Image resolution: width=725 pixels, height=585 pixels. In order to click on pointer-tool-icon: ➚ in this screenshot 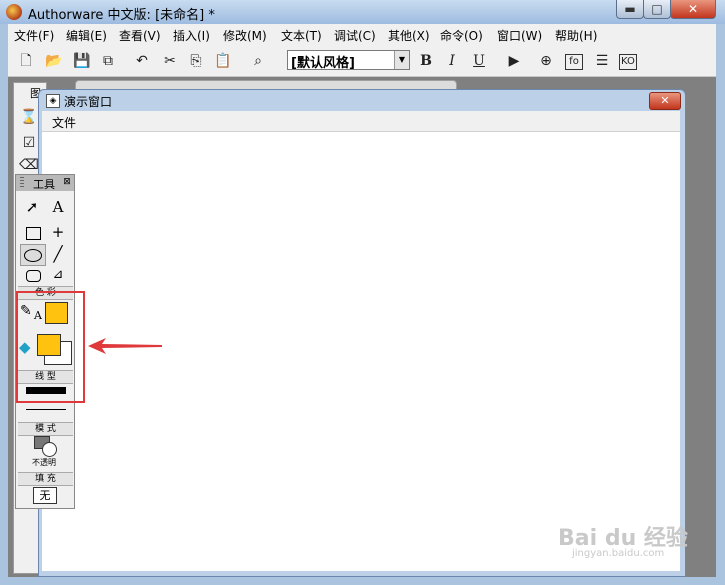, I will do `click(32, 207)`.